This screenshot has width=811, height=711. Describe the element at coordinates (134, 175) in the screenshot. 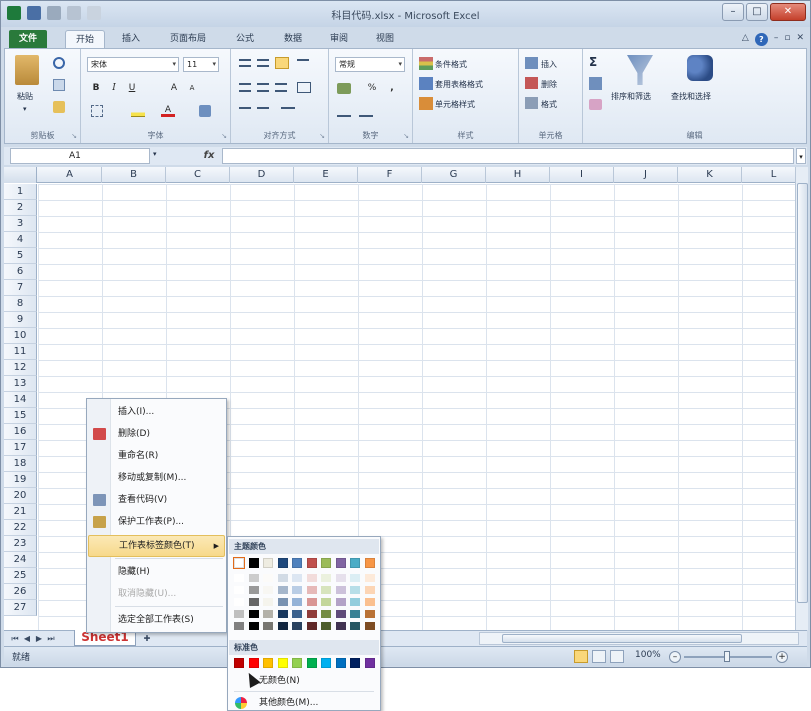

I see `column-header: B` at that location.